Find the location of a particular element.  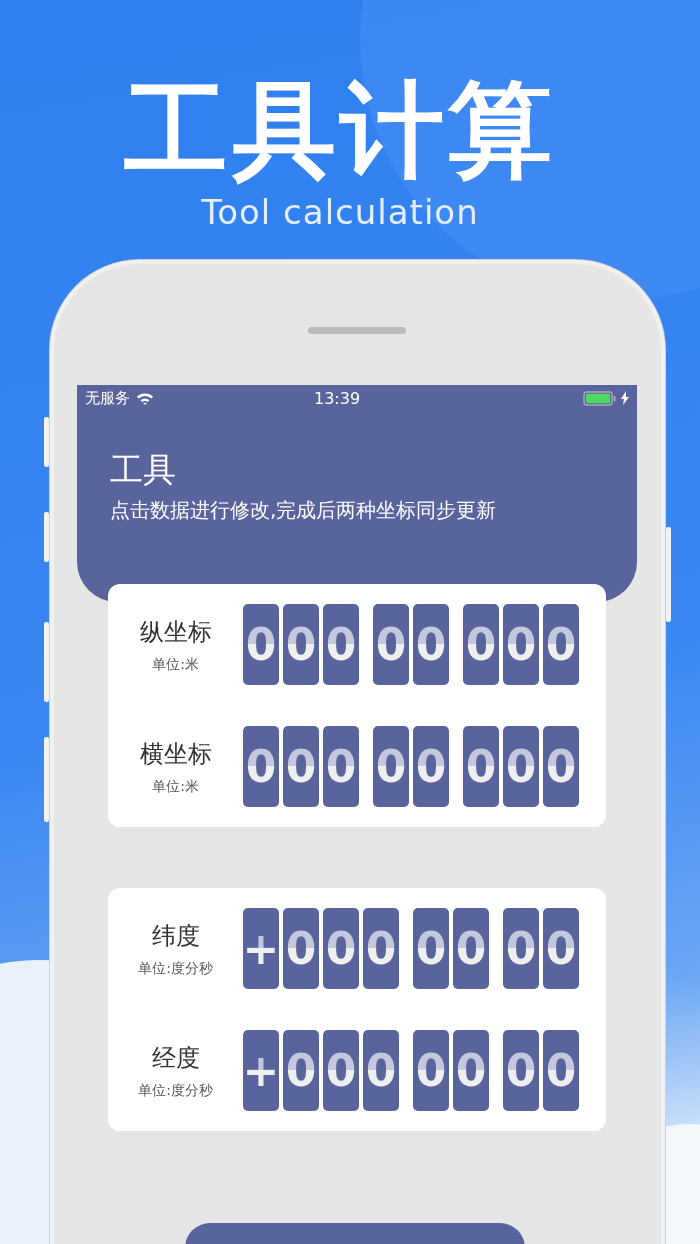

field-label: 纵坐标 is located at coordinates (175, 632).